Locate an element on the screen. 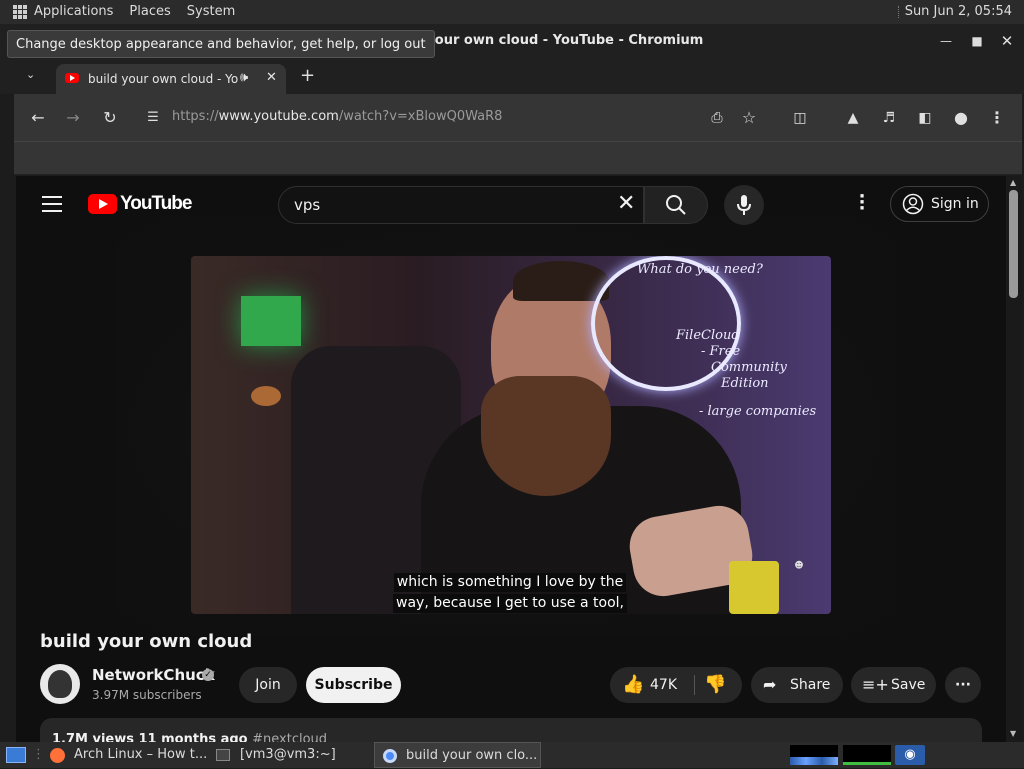  taskbar-label-terminal: [vm3@vm3:~] is located at coordinates (288, 754).